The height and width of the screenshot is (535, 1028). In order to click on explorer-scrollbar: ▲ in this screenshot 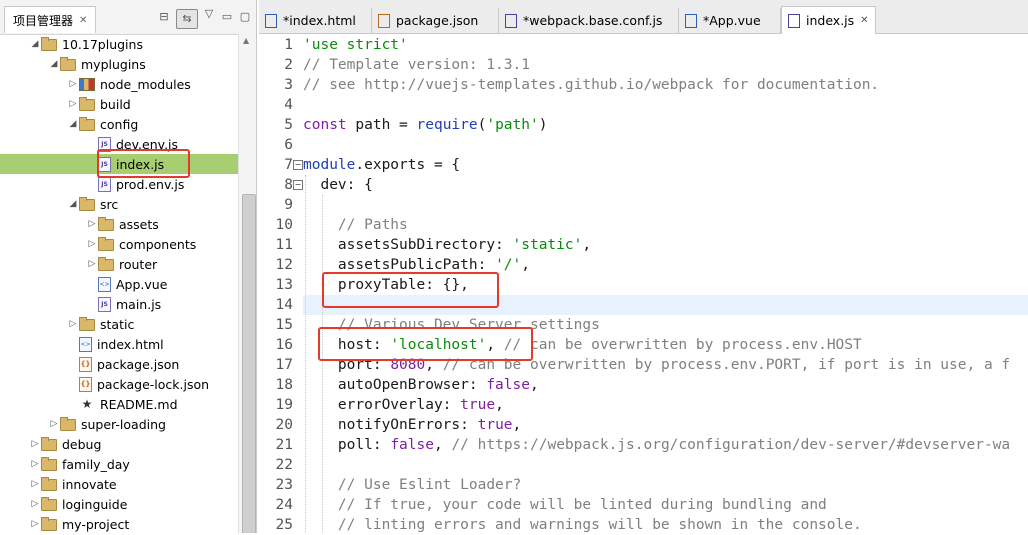, I will do `click(247, 283)`.